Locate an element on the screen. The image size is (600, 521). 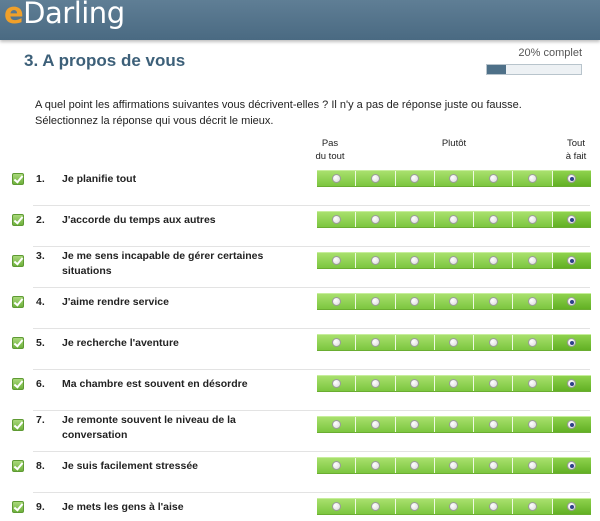
edarling-logo: eDarling is located at coordinates (64, 15).